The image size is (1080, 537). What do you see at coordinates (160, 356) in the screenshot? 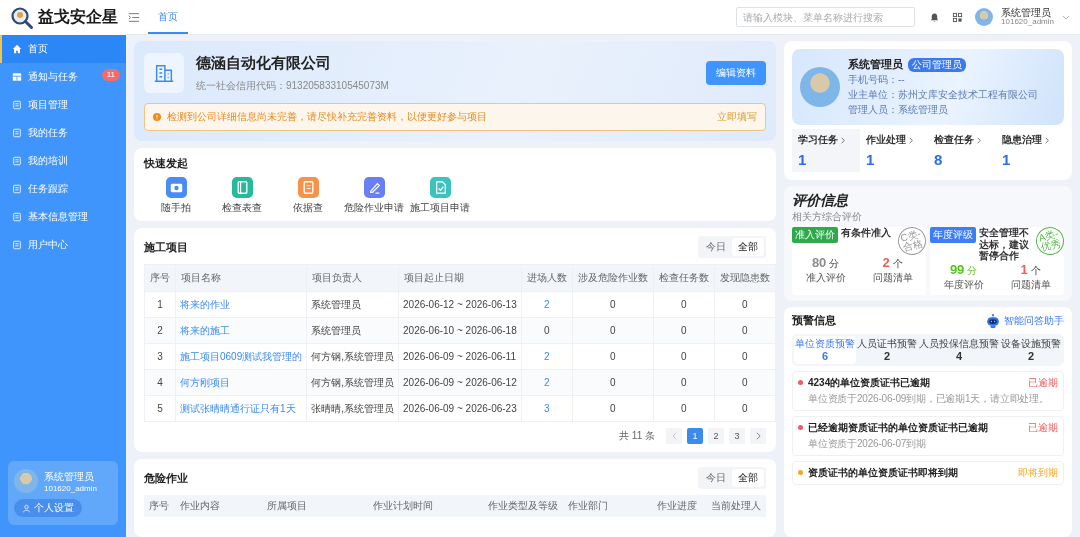
I see `table-cell: 3` at bounding box center [160, 356].